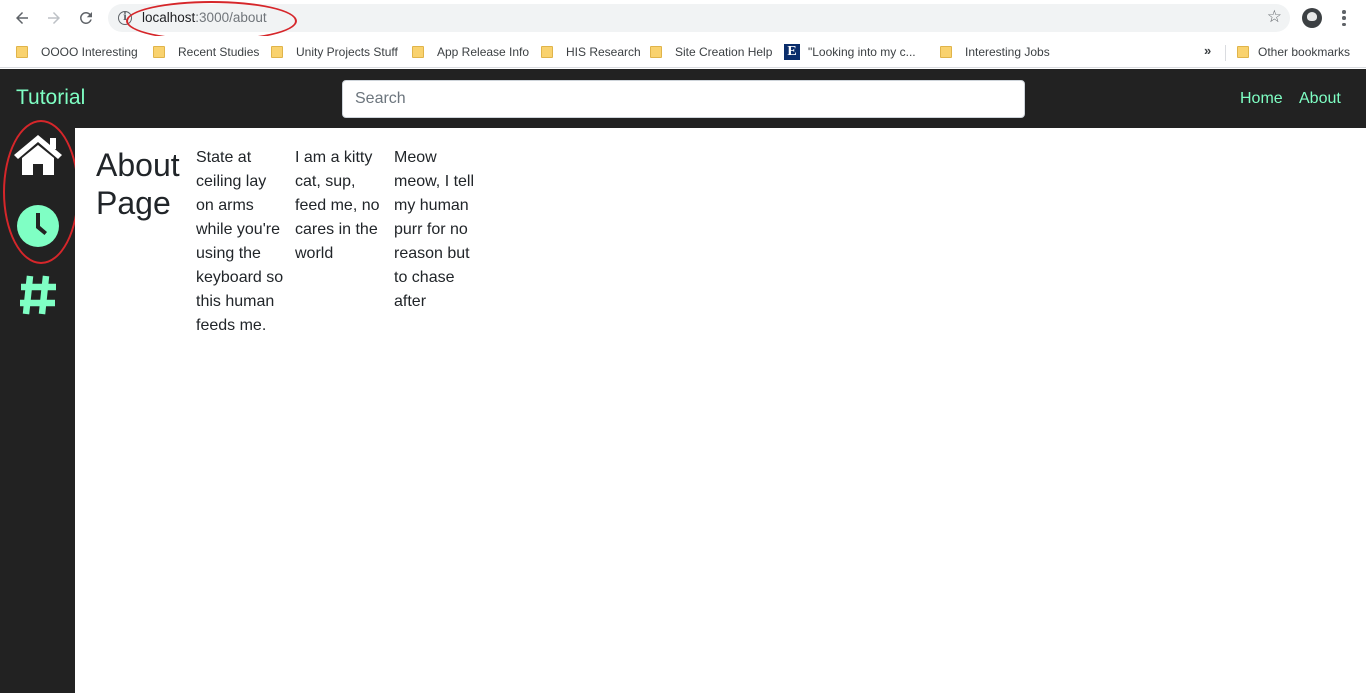 The width and height of the screenshot is (1366, 693). Describe the element at coordinates (50, 98) in the screenshot. I see `brand-link: Tutorial` at that location.